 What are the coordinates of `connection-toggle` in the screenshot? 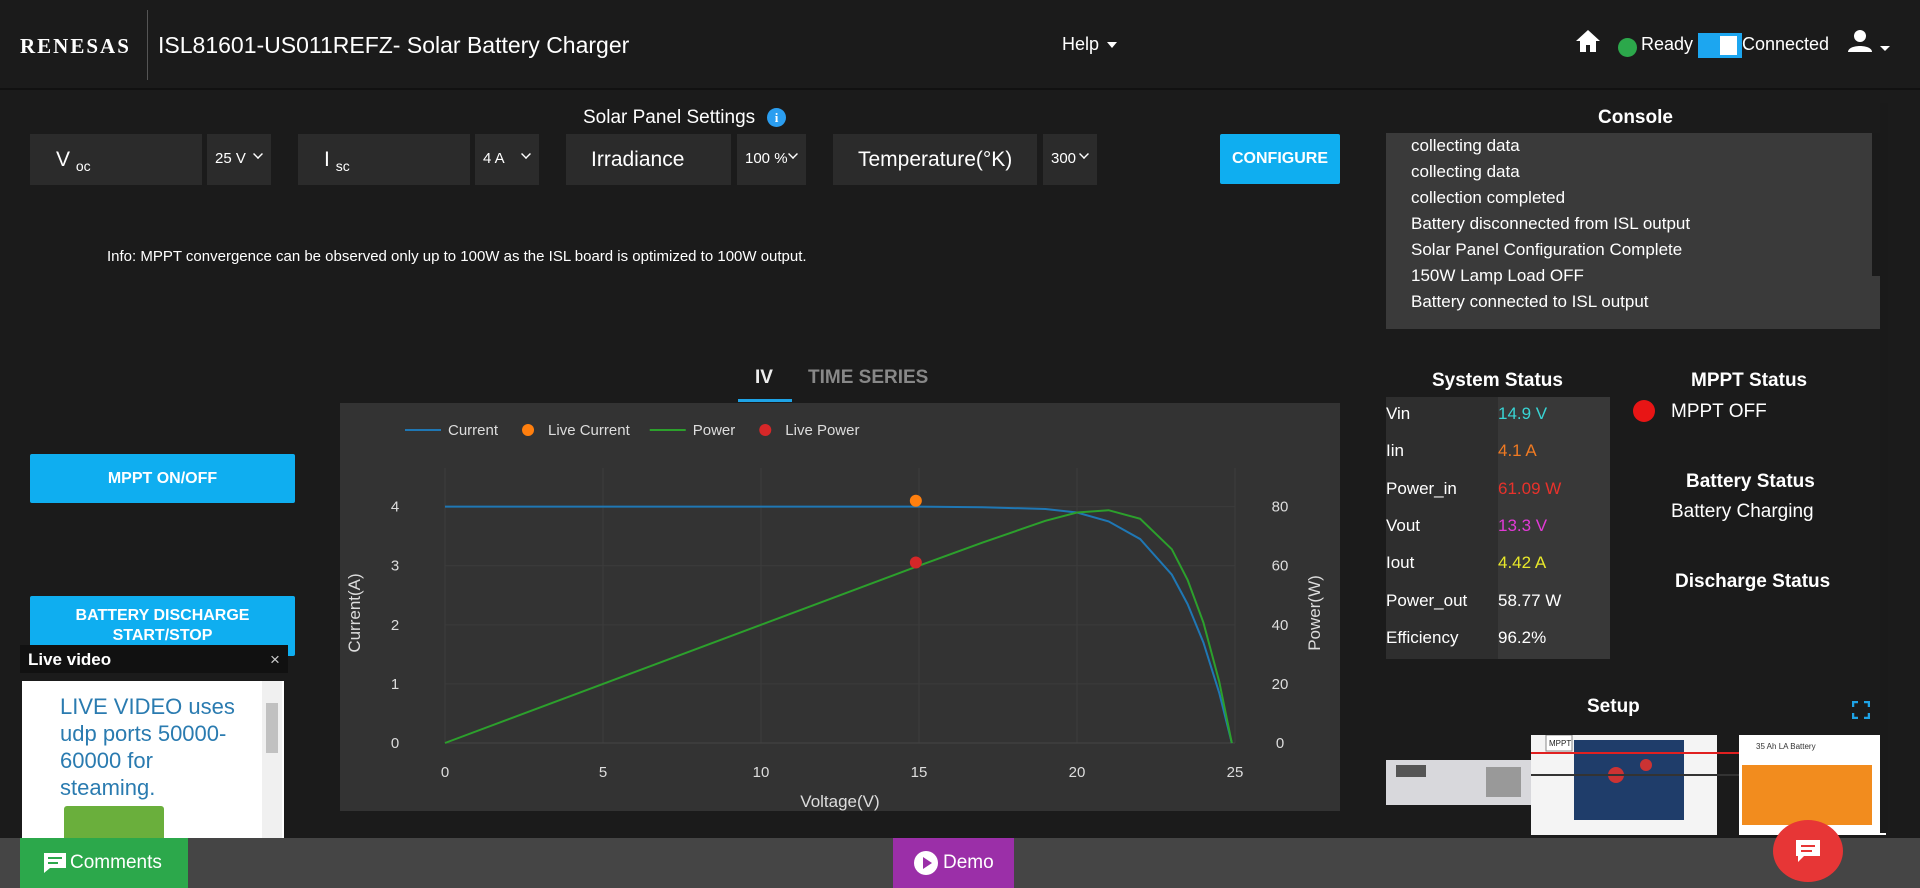 It's located at (1720, 45).